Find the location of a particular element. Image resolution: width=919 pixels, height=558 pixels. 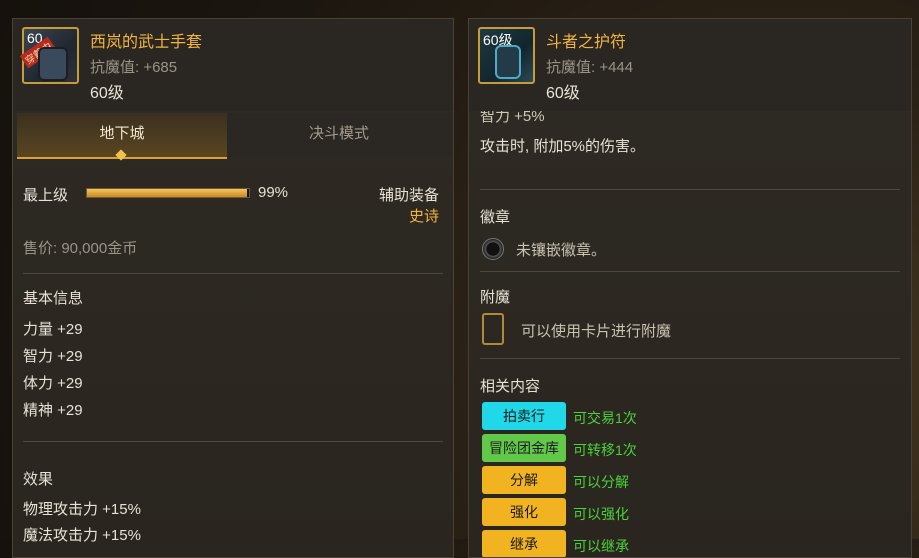

empty-emblem-socket-icon is located at coordinates (493, 249).